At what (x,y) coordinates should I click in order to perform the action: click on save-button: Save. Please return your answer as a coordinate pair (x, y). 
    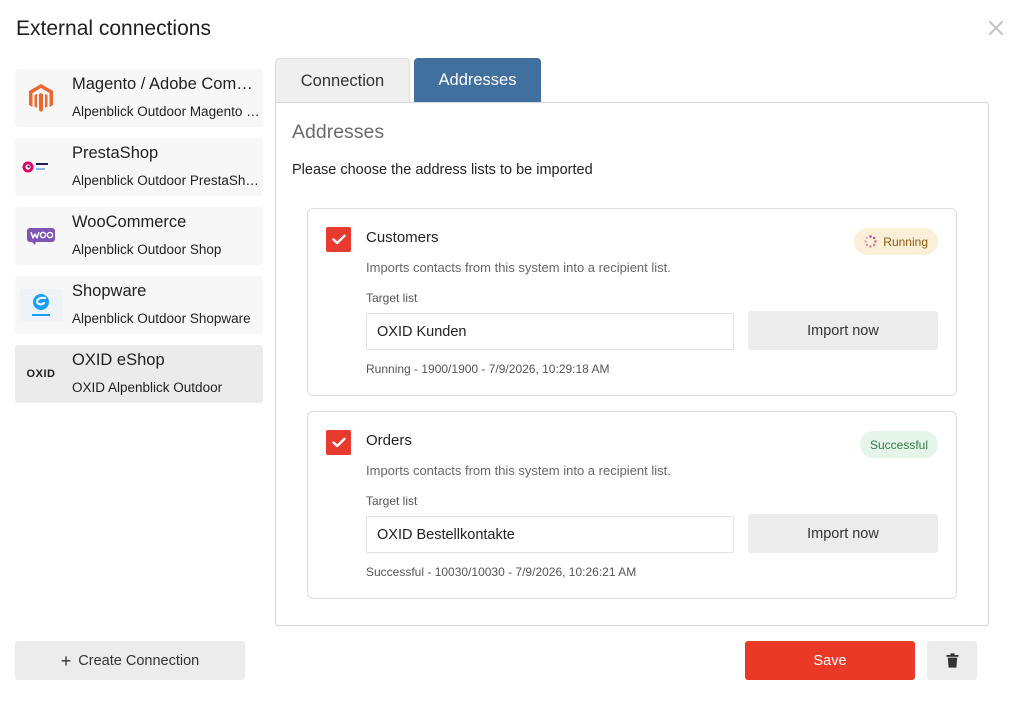
    Looking at the image, I should click on (830, 660).